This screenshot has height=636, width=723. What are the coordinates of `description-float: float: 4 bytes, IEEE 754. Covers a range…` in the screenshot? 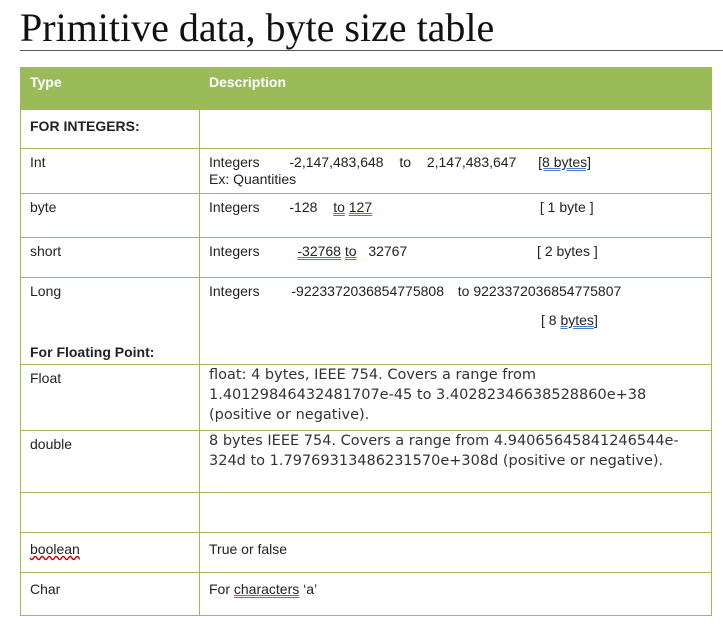 It's located at (455, 397).